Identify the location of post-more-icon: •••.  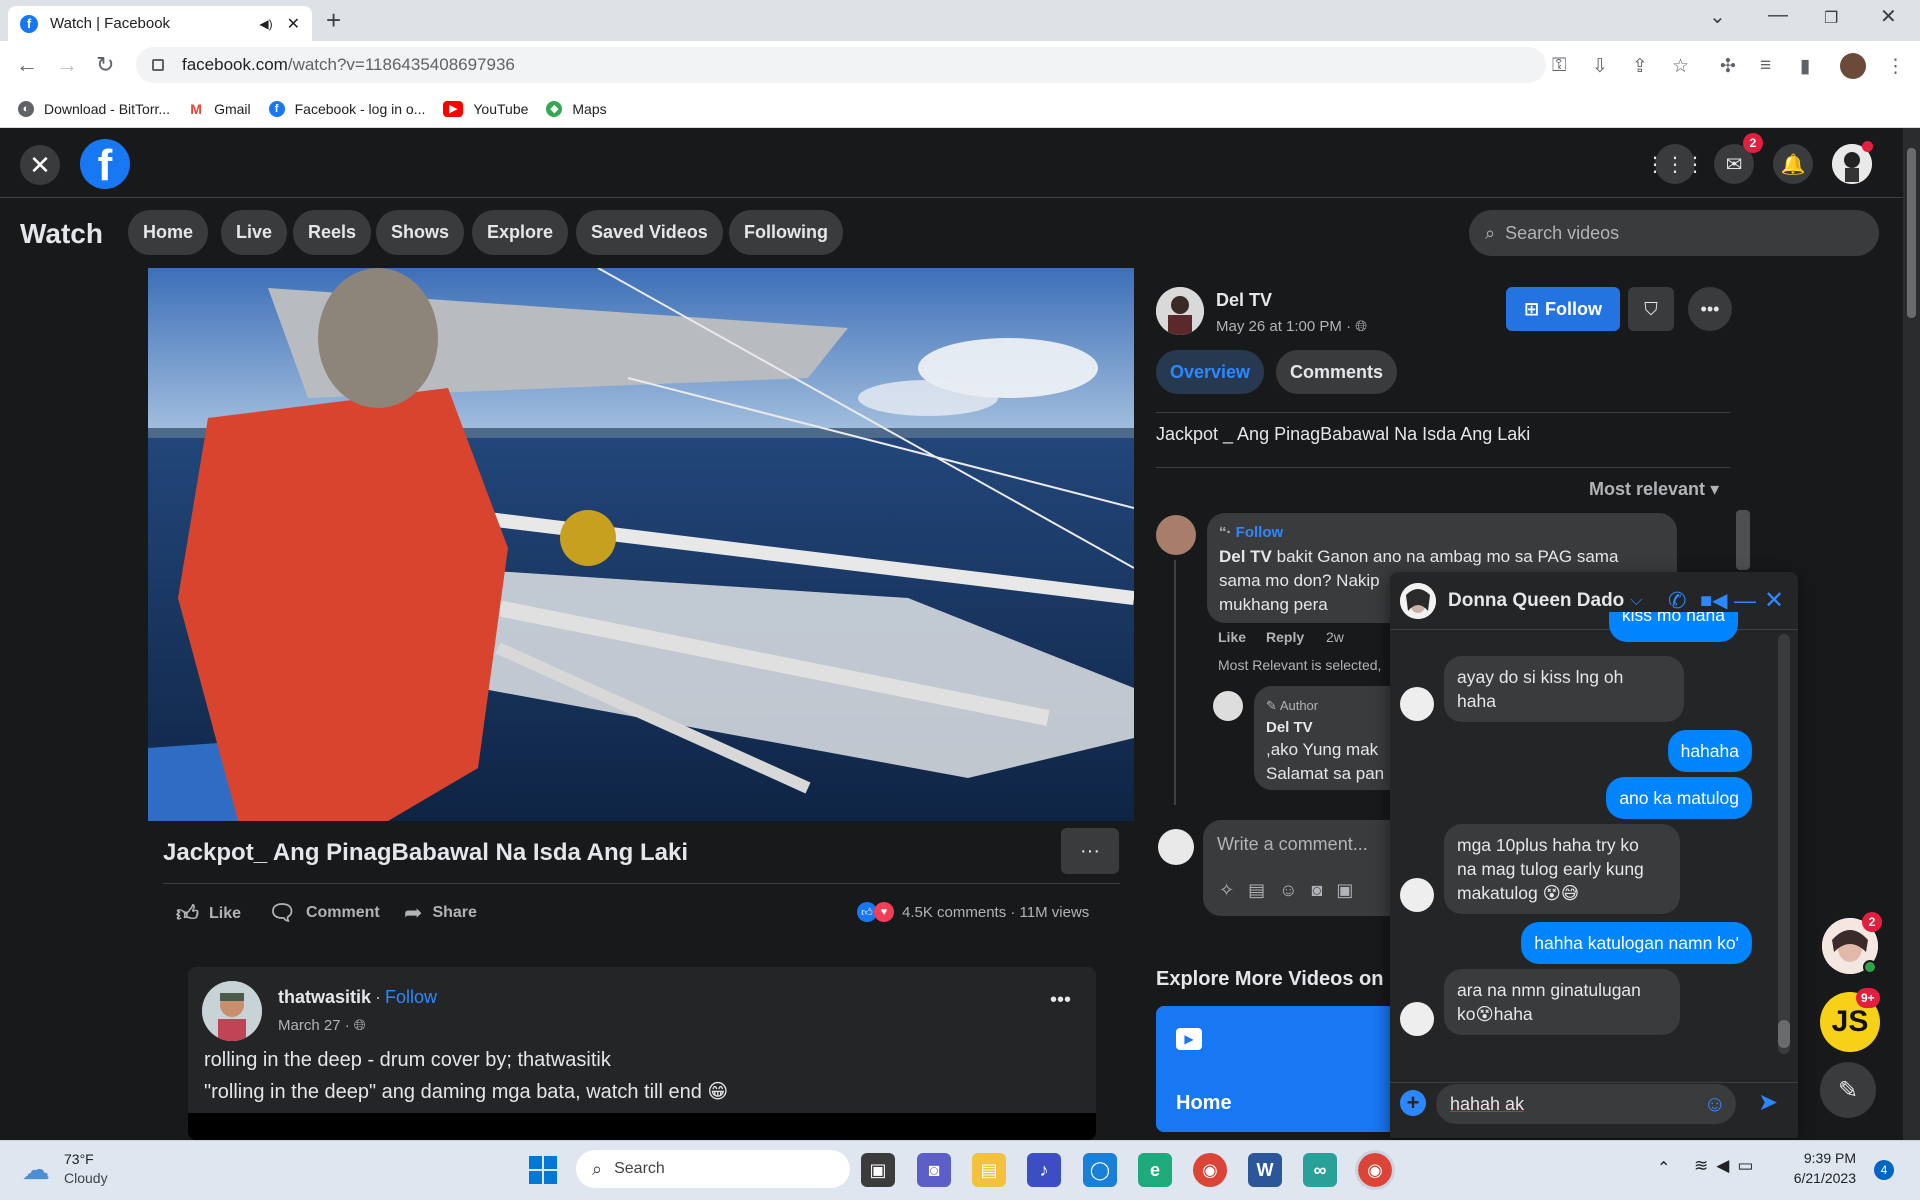
(1060, 1000).